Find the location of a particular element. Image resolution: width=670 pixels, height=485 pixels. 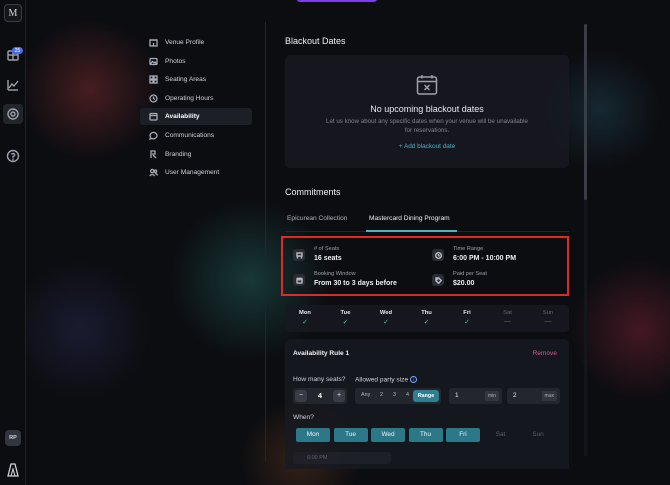

nav-label: Branding is located at coordinates (178, 154).